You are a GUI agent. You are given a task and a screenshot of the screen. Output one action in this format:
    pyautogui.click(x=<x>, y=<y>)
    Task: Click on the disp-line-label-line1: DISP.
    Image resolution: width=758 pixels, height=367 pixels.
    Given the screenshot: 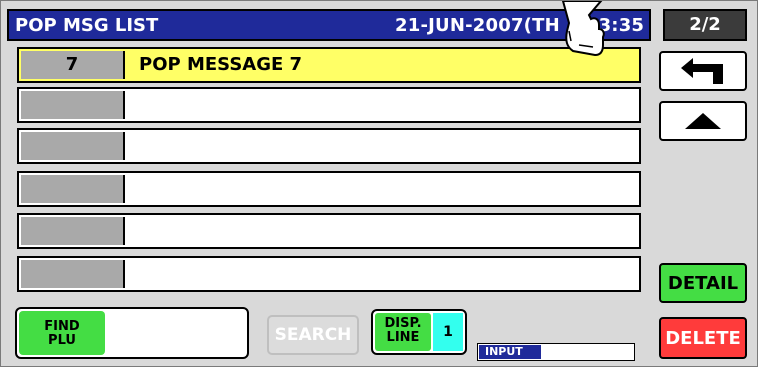 What is the action you would take?
    pyautogui.click(x=403, y=323)
    